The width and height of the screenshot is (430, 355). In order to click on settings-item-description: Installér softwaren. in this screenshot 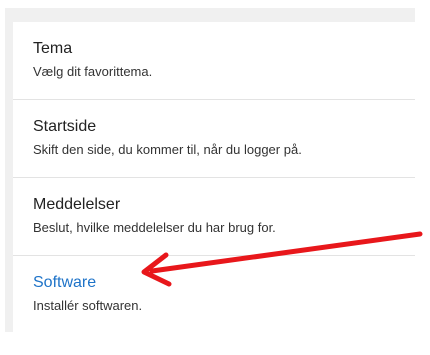, I will do `click(88, 305)`.